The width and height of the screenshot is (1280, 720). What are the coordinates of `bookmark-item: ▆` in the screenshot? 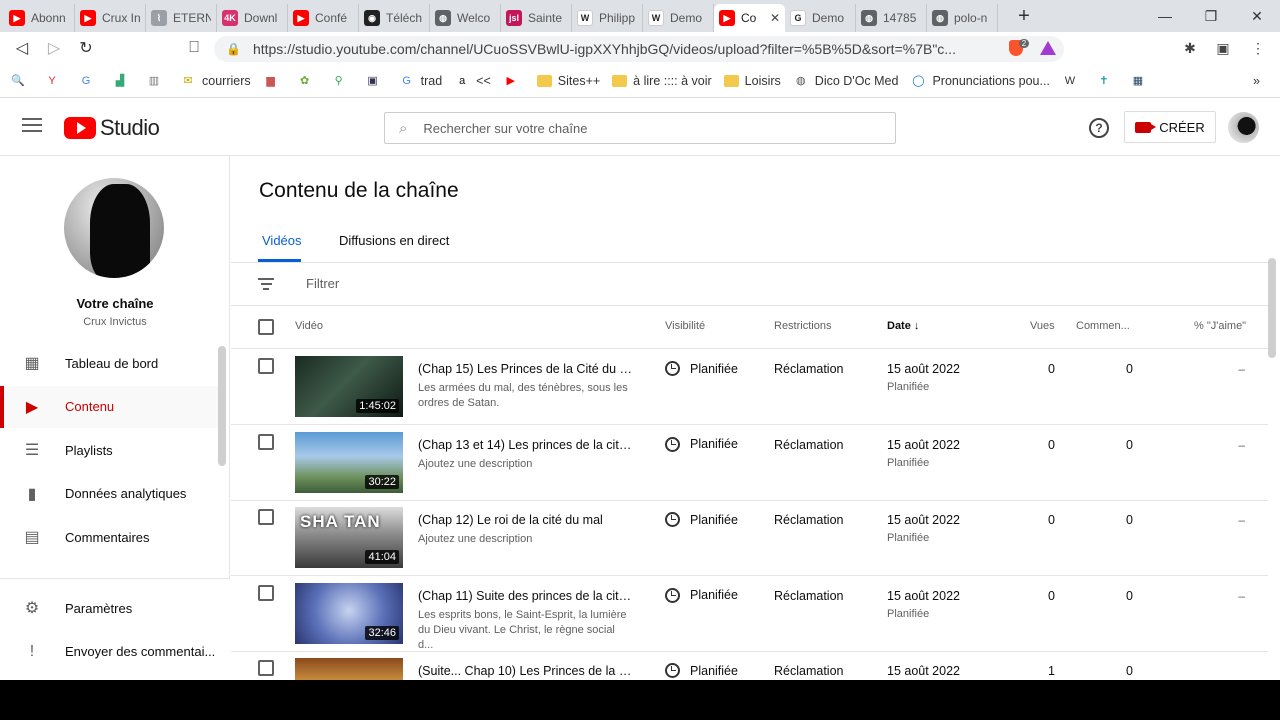 It's located at (274, 81).